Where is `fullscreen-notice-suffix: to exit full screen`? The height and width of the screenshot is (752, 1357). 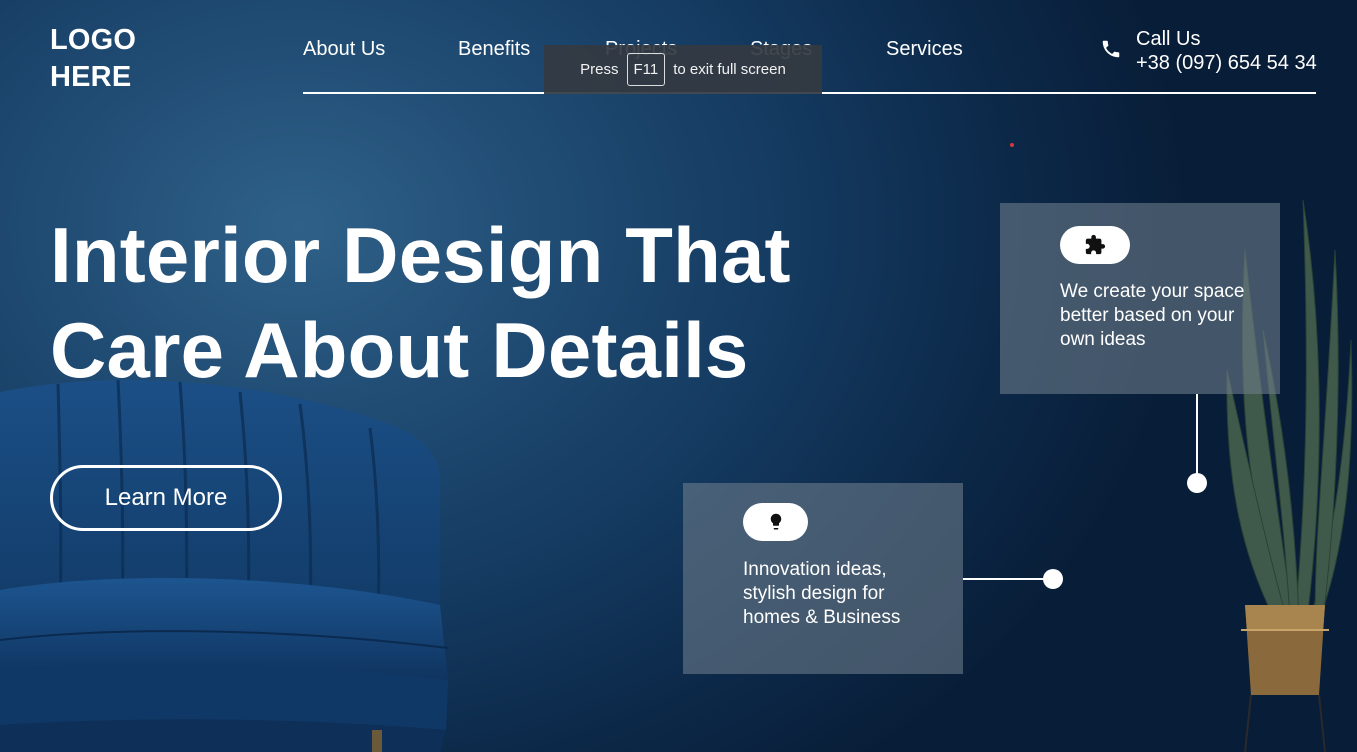 fullscreen-notice-suffix: to exit full screen is located at coordinates (729, 69).